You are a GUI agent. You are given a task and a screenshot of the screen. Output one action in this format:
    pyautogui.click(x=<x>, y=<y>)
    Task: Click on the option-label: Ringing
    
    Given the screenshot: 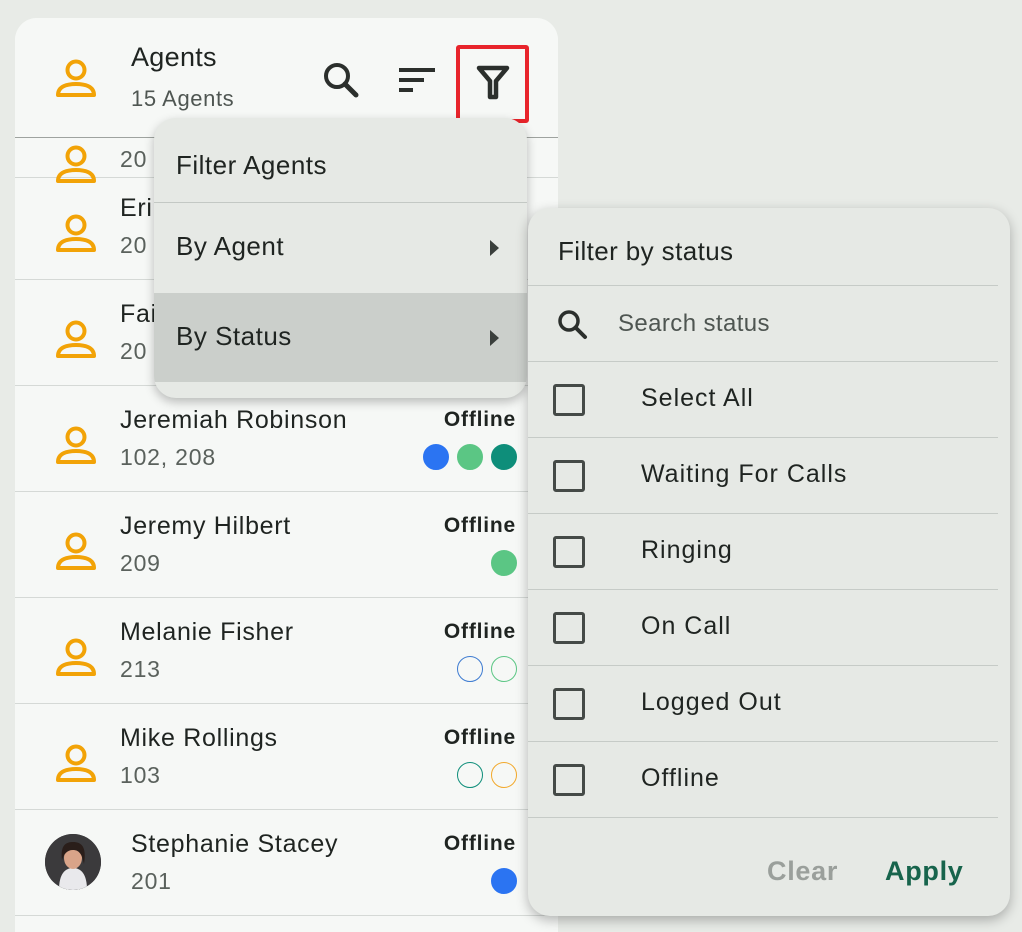 What is the action you would take?
    pyautogui.click(x=687, y=550)
    